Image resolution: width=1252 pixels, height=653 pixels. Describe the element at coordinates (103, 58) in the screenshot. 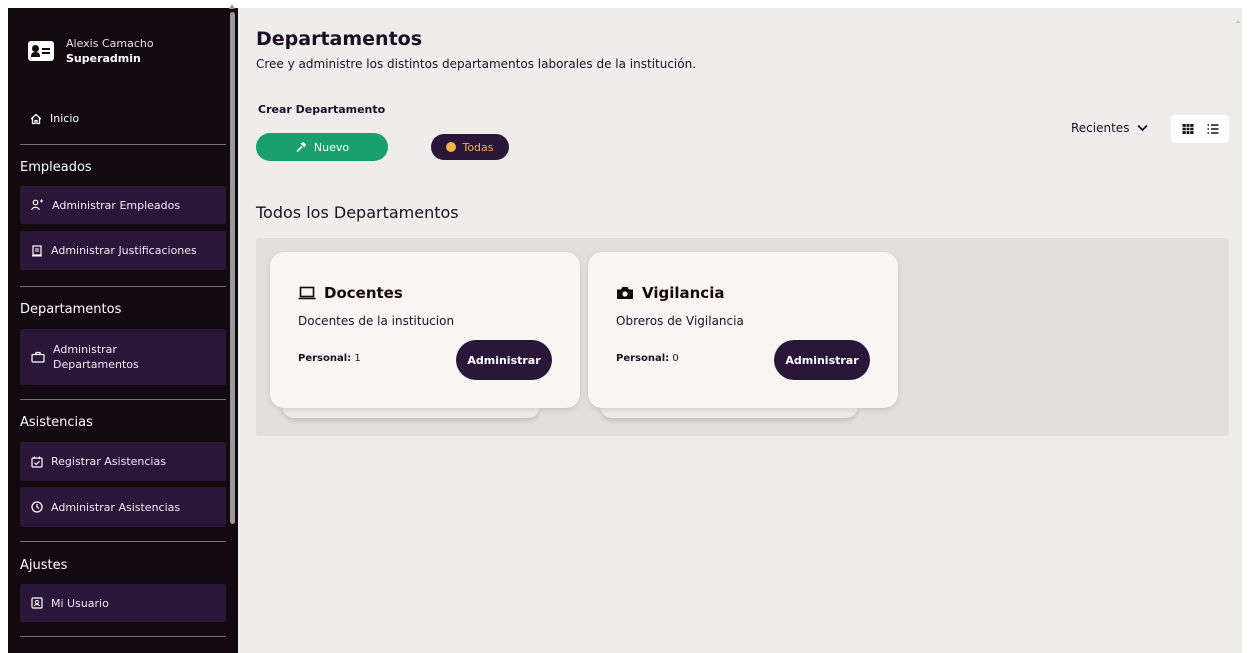

I see `user-role: Superadmin` at that location.